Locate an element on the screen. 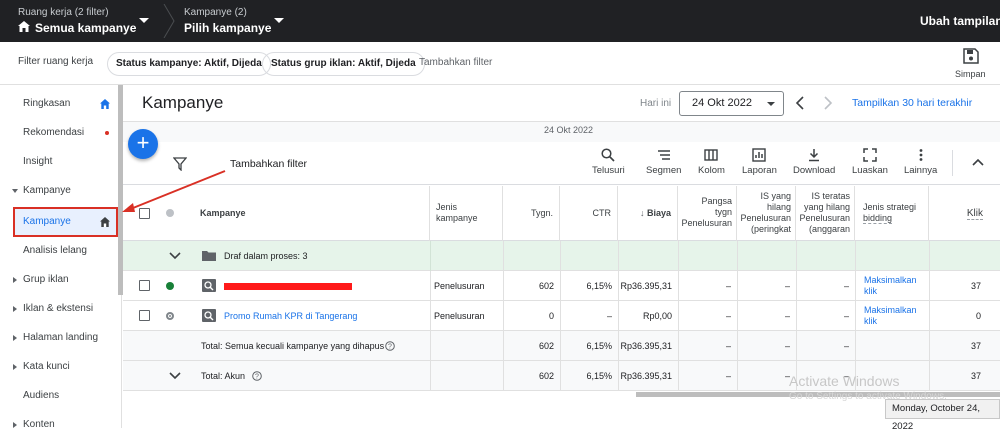 The width and height of the screenshot is (1000, 436). sidebar-item-campaigns-group: Kampanye is located at coordinates (59, 191).